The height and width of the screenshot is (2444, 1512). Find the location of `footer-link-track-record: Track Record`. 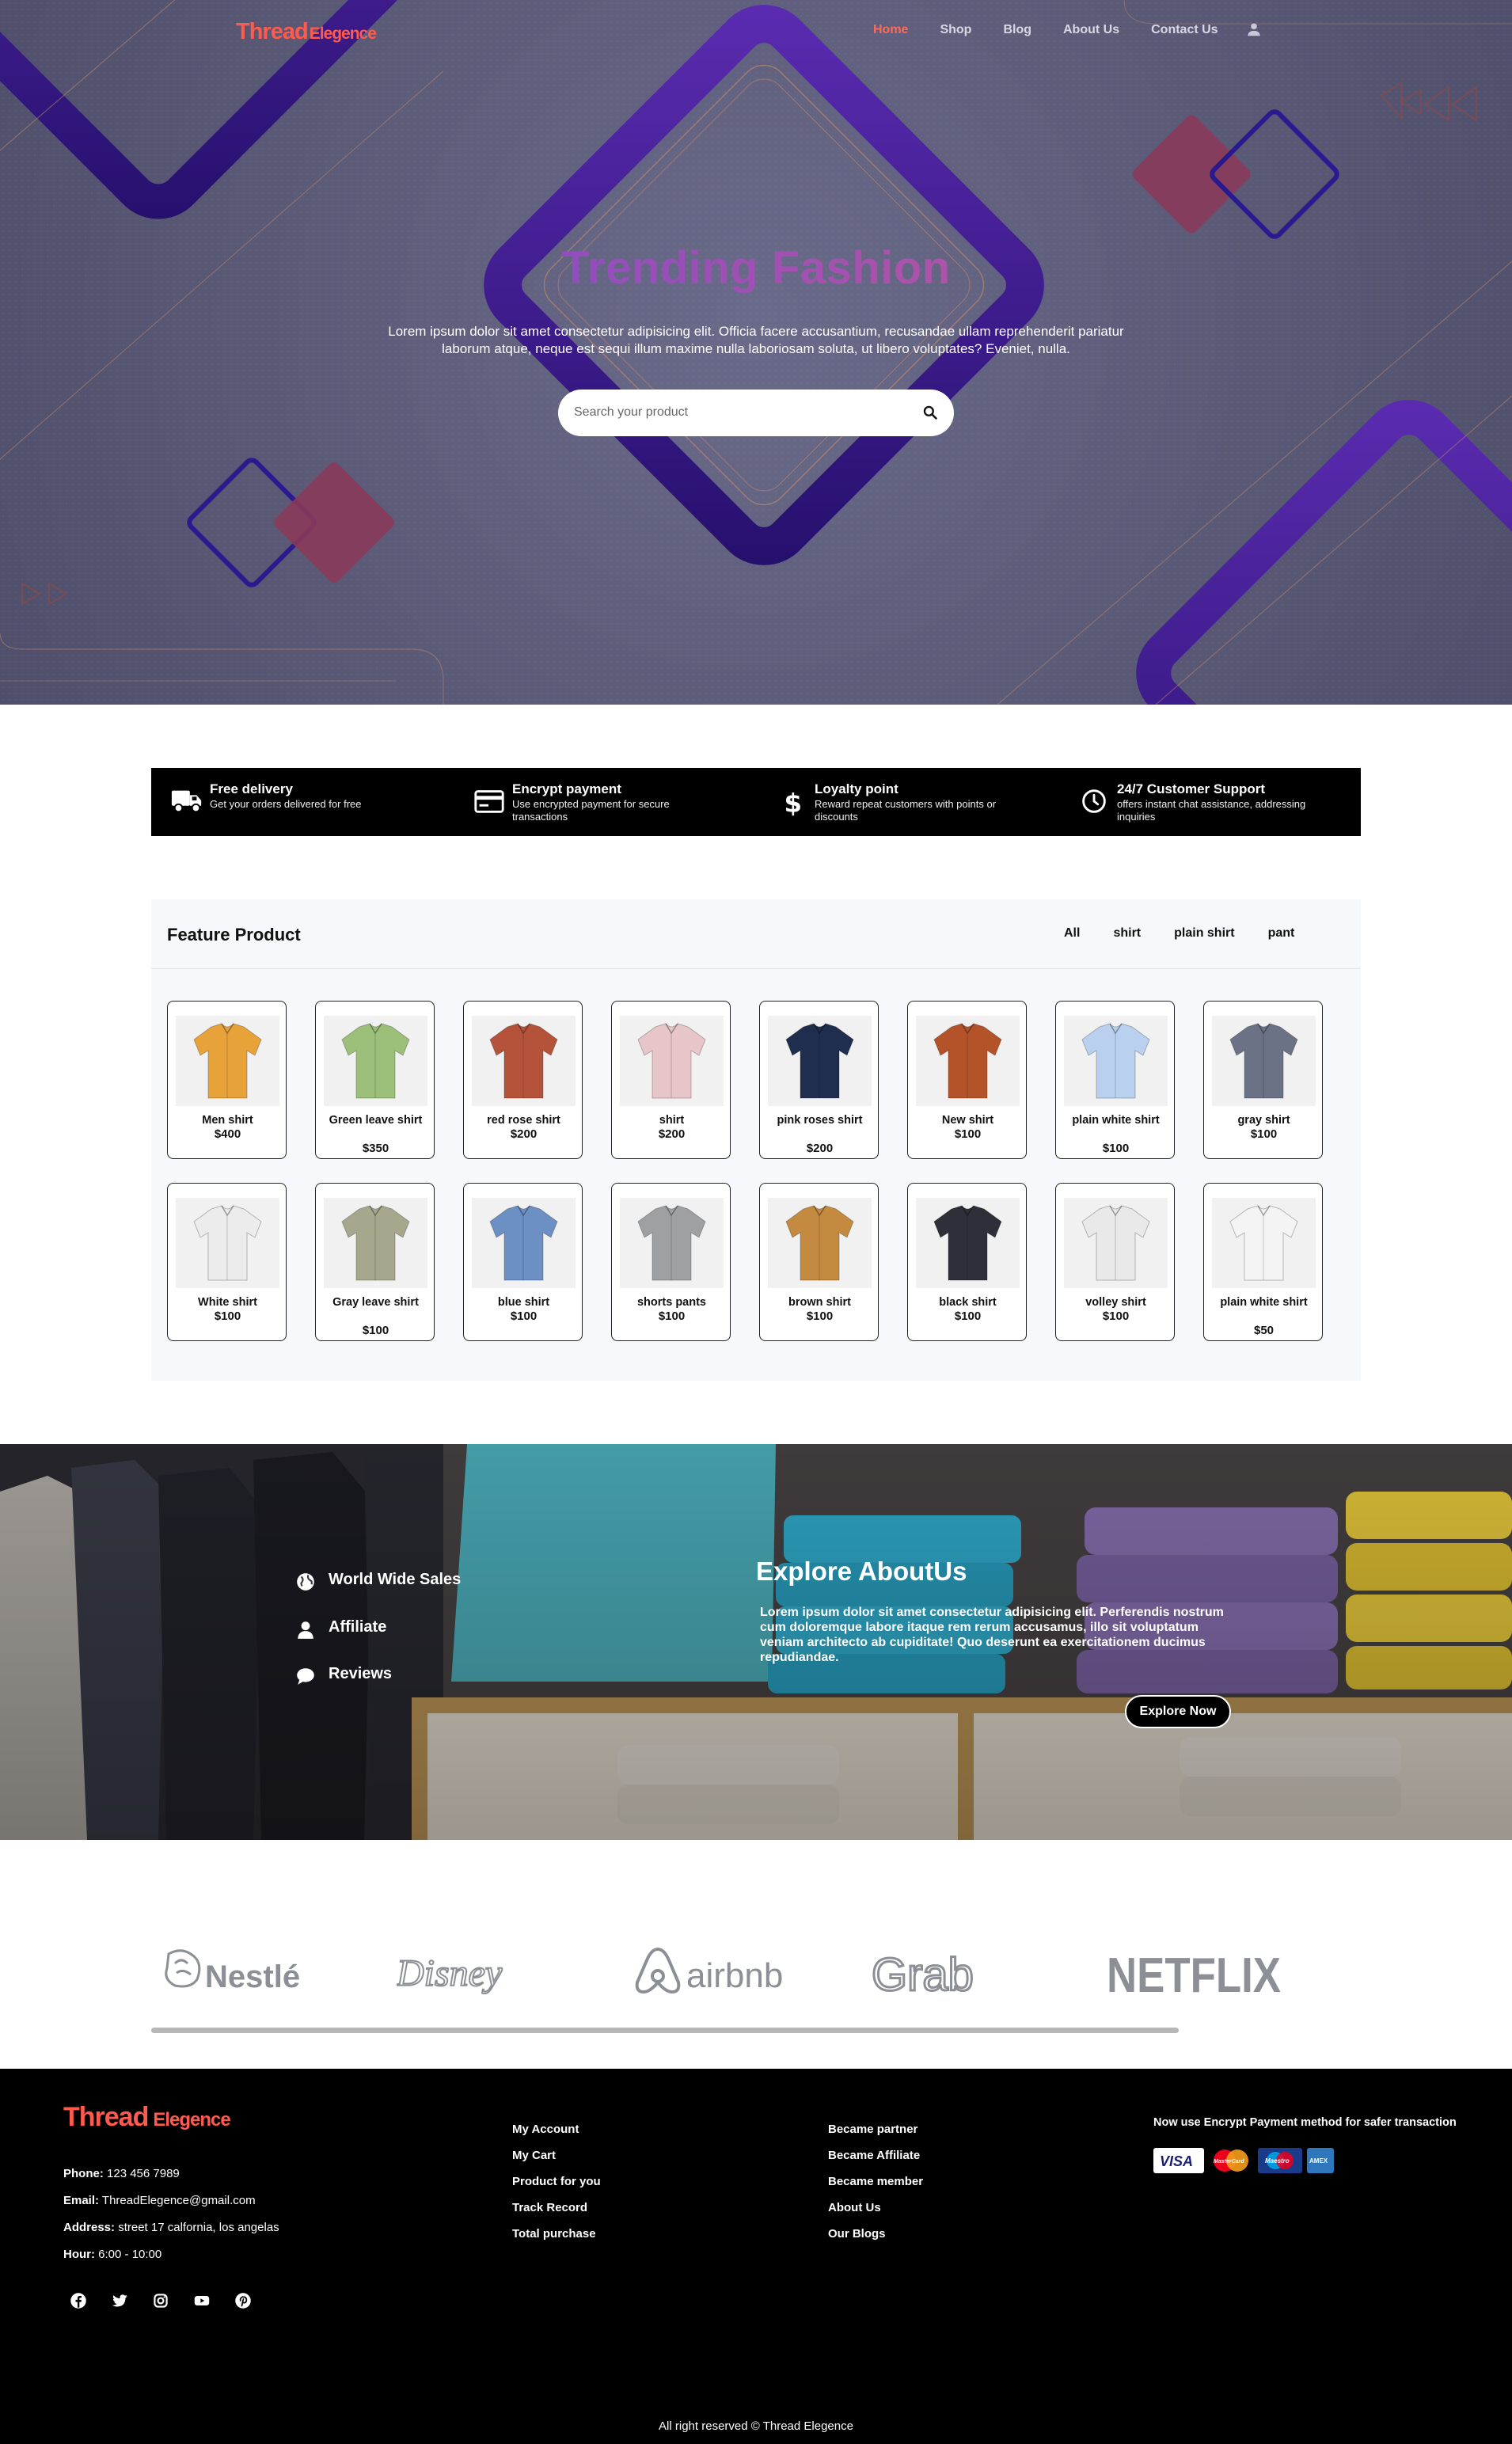

footer-link-track-record: Track Record is located at coordinates (556, 2208).